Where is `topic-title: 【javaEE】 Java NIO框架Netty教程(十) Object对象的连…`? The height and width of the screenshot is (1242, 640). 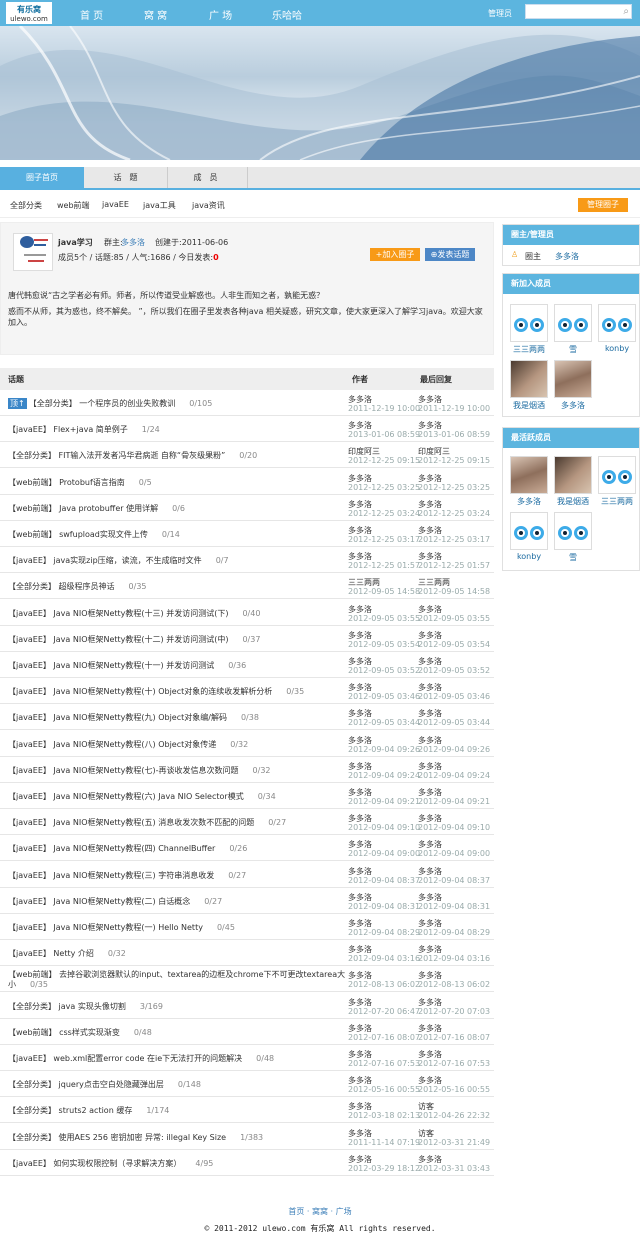 topic-title: 【javaEE】 Java NIO框架Netty教程(十) Object对象的连… is located at coordinates (156, 691).